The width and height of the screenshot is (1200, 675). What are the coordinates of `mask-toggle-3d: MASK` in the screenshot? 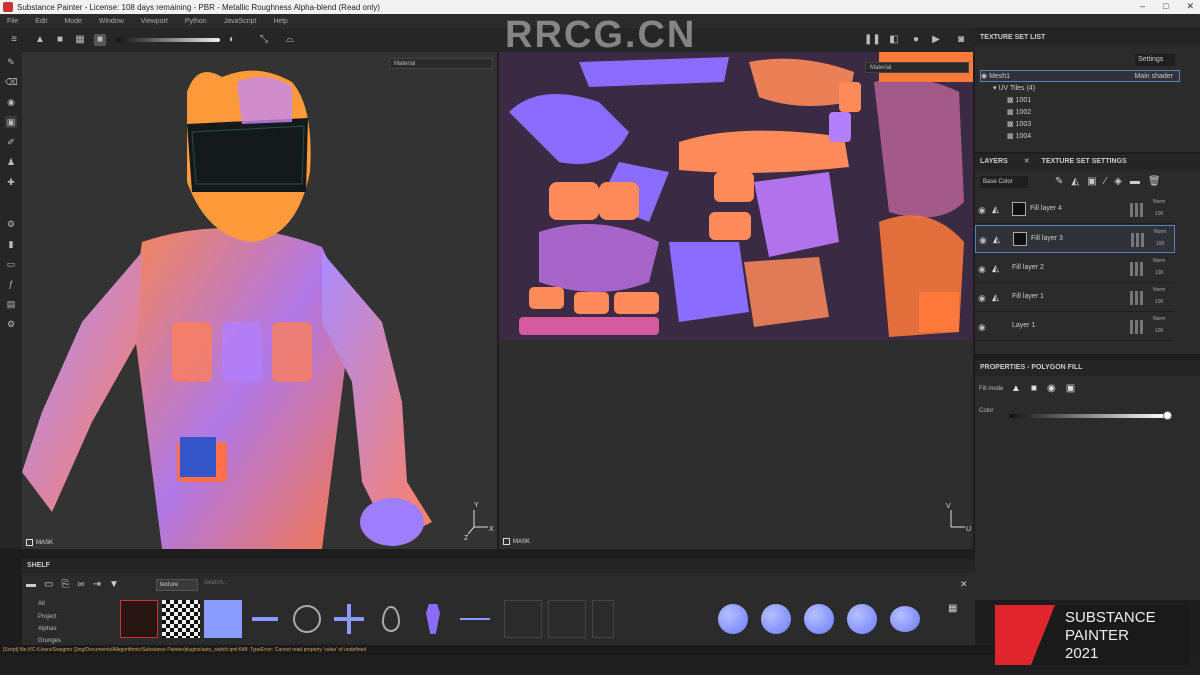 It's located at (39, 542).